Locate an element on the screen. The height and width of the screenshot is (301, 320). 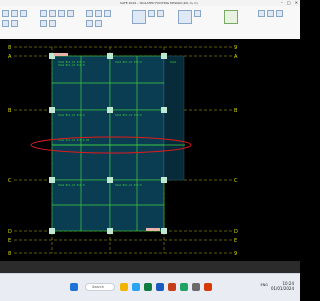
load-case-icon is located at coordinates (89, 23).